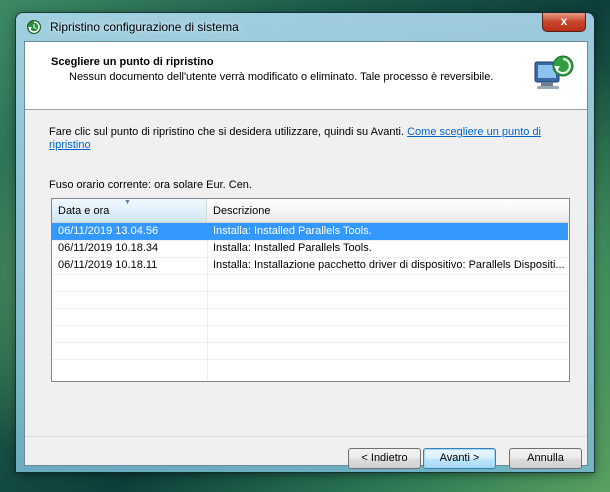  I want to click on title-bar: Ripristino configurazione di sistema x, so click(305, 27).